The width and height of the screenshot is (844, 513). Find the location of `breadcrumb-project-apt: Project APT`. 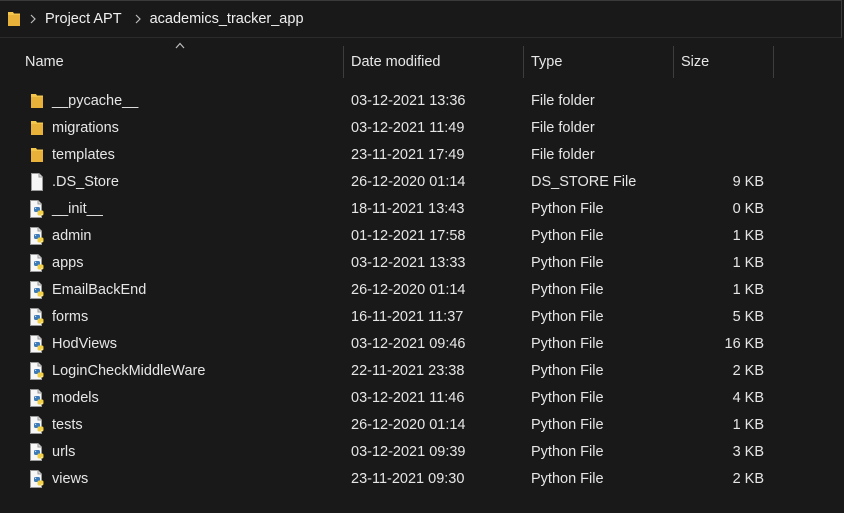

breadcrumb-project-apt: Project APT is located at coordinates (83, 19).